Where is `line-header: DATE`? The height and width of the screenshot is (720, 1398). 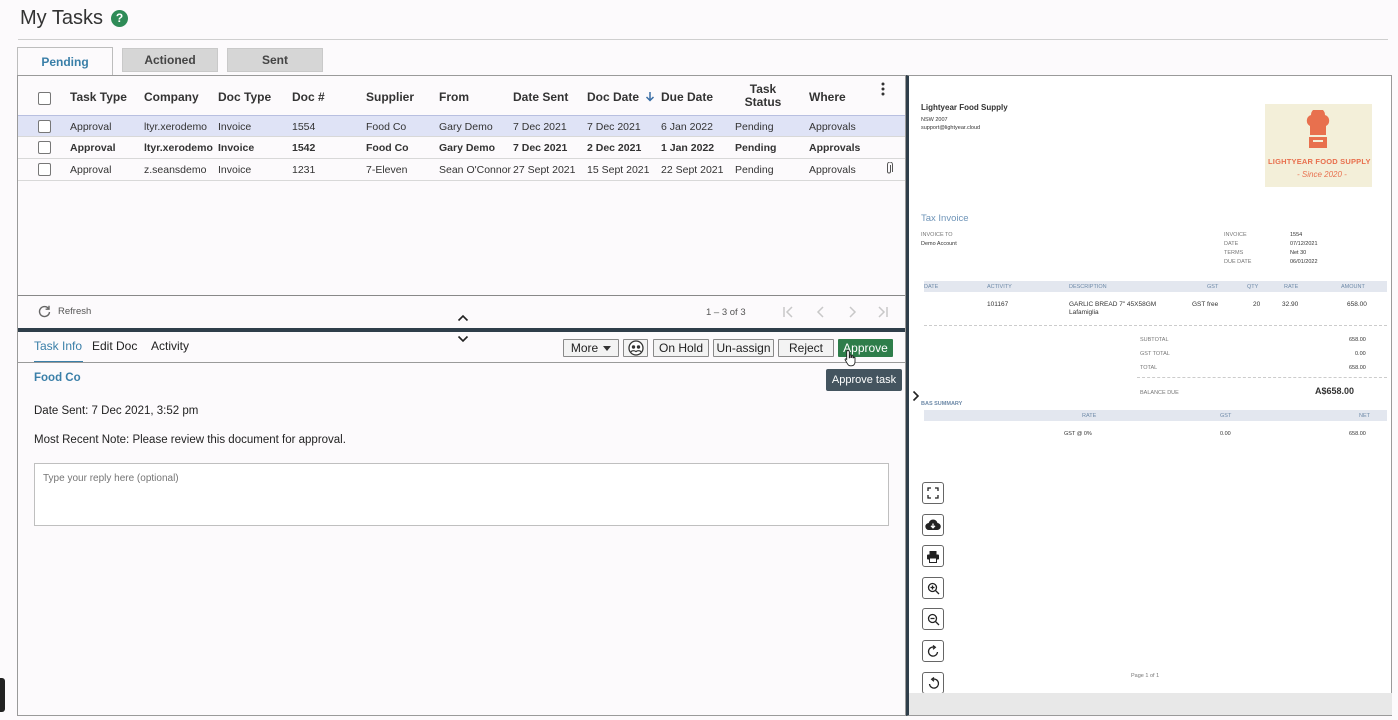
line-header: DATE is located at coordinates (931, 287).